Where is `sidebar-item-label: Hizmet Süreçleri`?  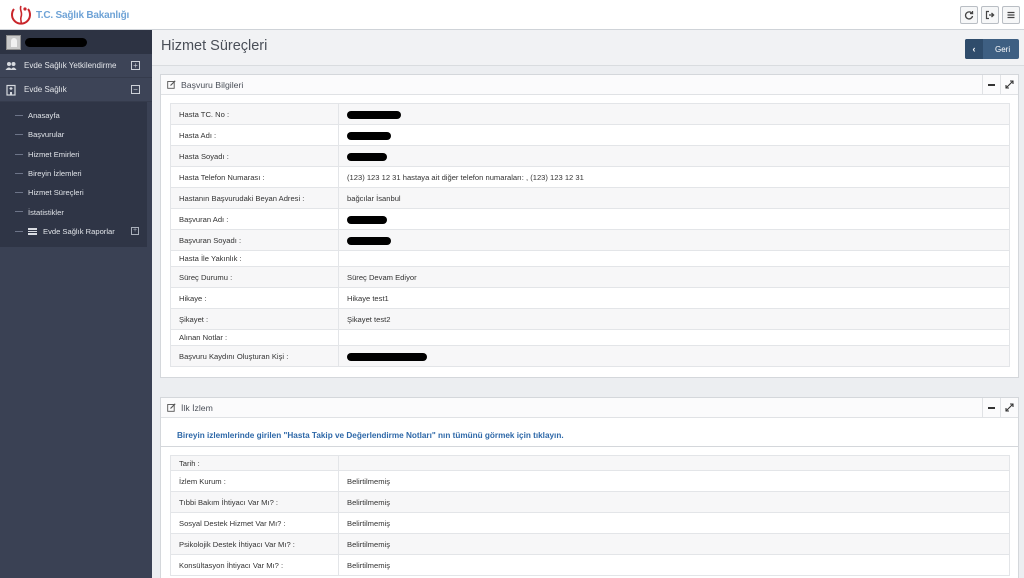 sidebar-item-label: Hizmet Süreçleri is located at coordinates (56, 193).